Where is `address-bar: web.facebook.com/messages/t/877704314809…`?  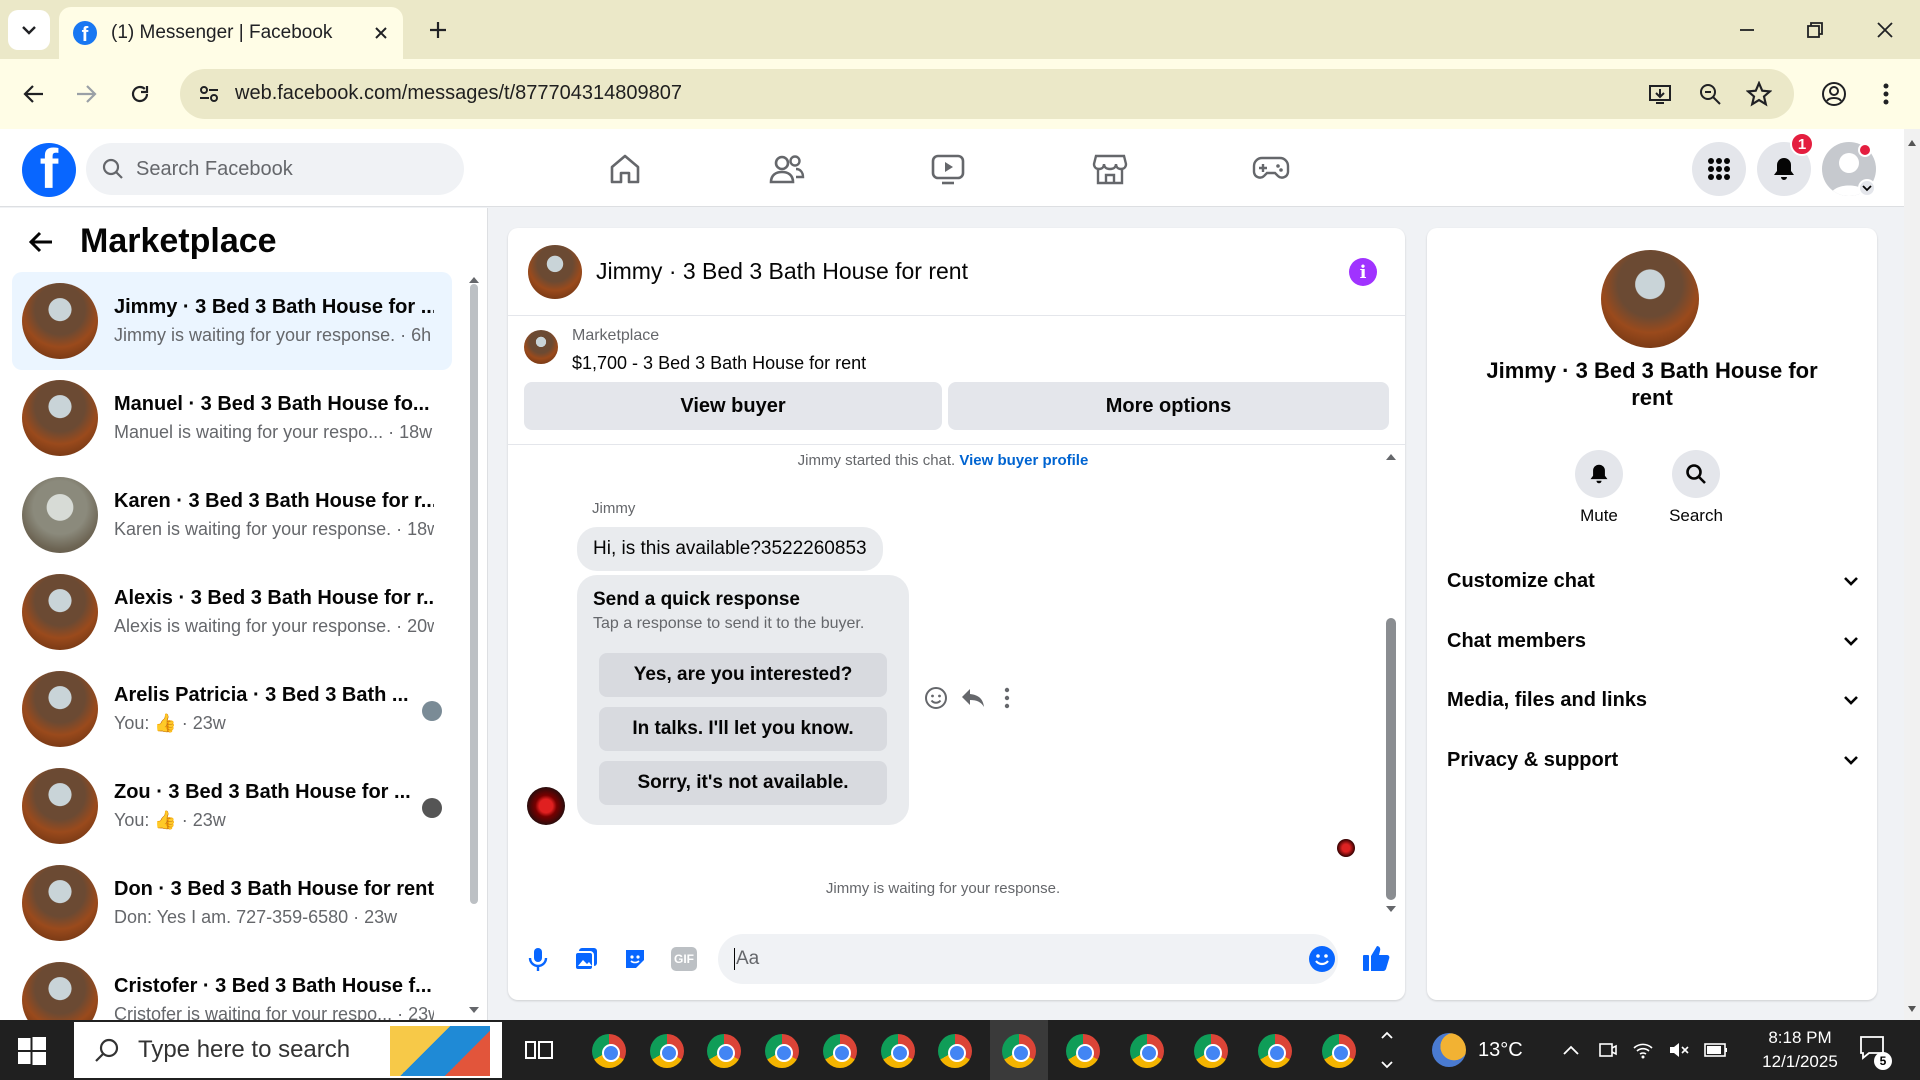
address-bar: web.facebook.com/messages/t/877704314809… is located at coordinates (987, 94).